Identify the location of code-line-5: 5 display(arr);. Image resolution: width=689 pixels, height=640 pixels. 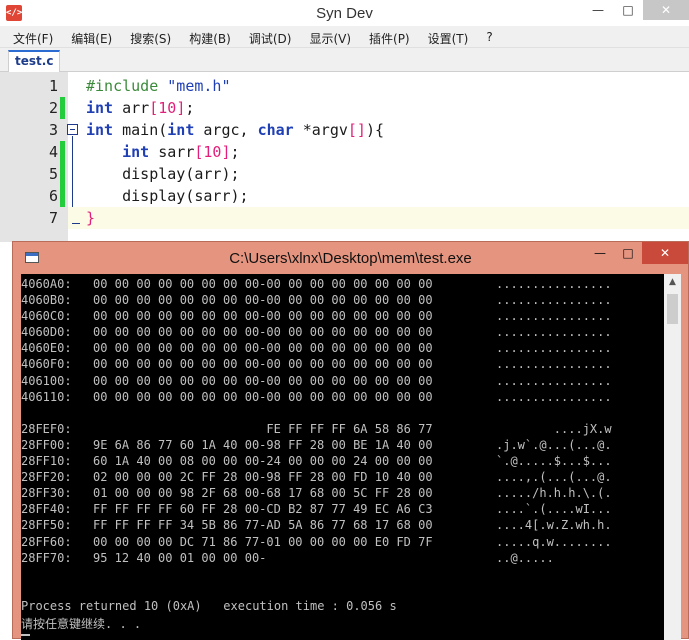
(344, 174).